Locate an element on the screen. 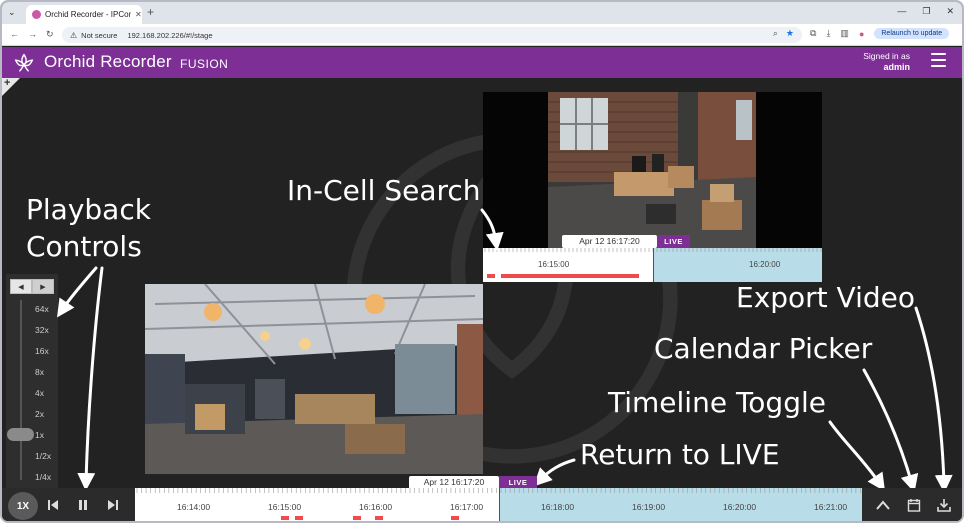 This screenshot has width=964, height=523. in-cell-tick-label: 16:20:00 is located at coordinates (765, 264).